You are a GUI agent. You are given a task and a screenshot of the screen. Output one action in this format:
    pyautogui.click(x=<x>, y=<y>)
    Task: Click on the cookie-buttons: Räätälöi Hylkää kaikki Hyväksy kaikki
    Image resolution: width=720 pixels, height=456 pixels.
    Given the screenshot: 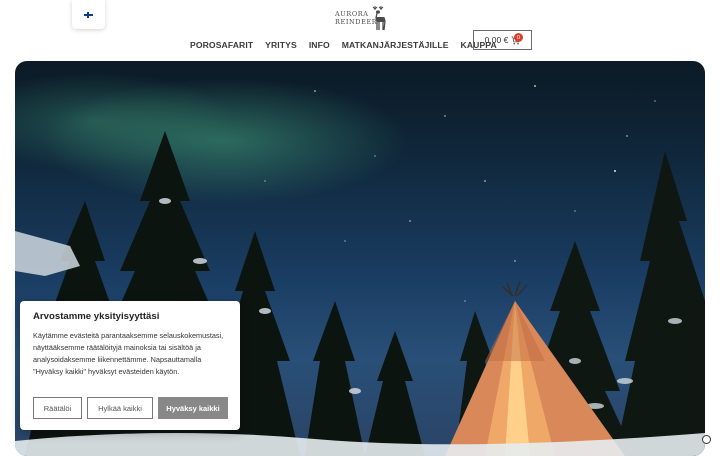 What is the action you would take?
    pyautogui.click(x=130, y=408)
    